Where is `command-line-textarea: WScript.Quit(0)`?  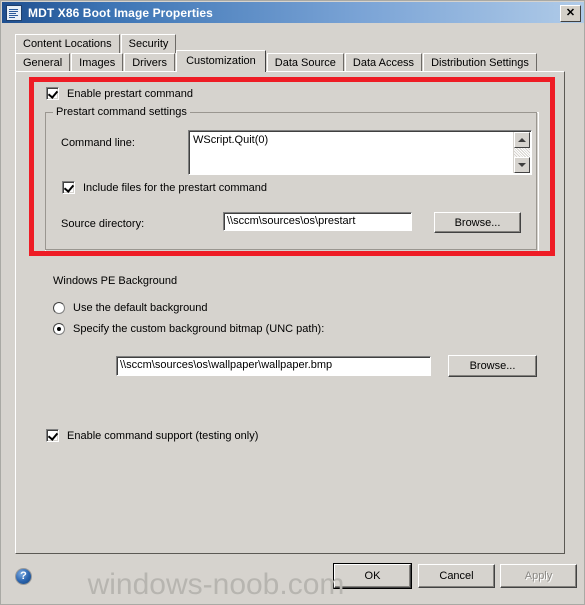 command-line-textarea: WScript.Quit(0) is located at coordinates (360, 152).